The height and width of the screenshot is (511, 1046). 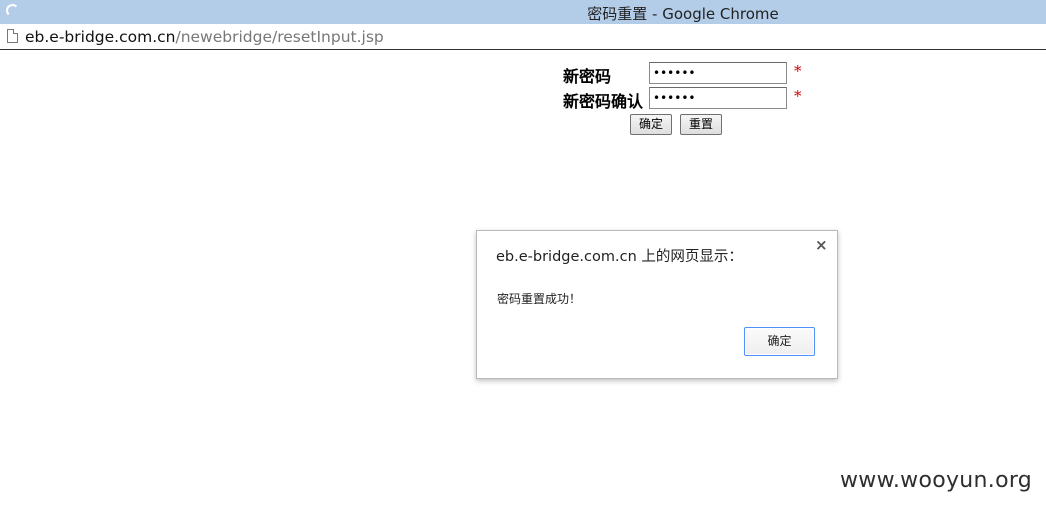 I want to click on close-icon: ×, so click(x=821, y=245).